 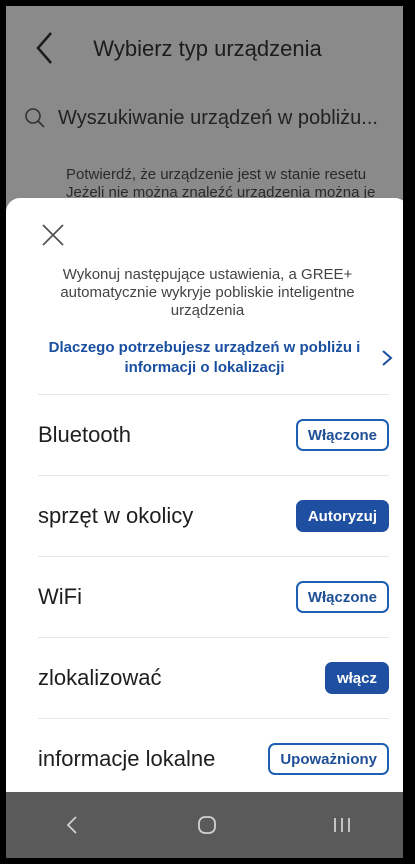 I want to click on permission-row-location: zlokalizować włącz, so click(x=213, y=677).